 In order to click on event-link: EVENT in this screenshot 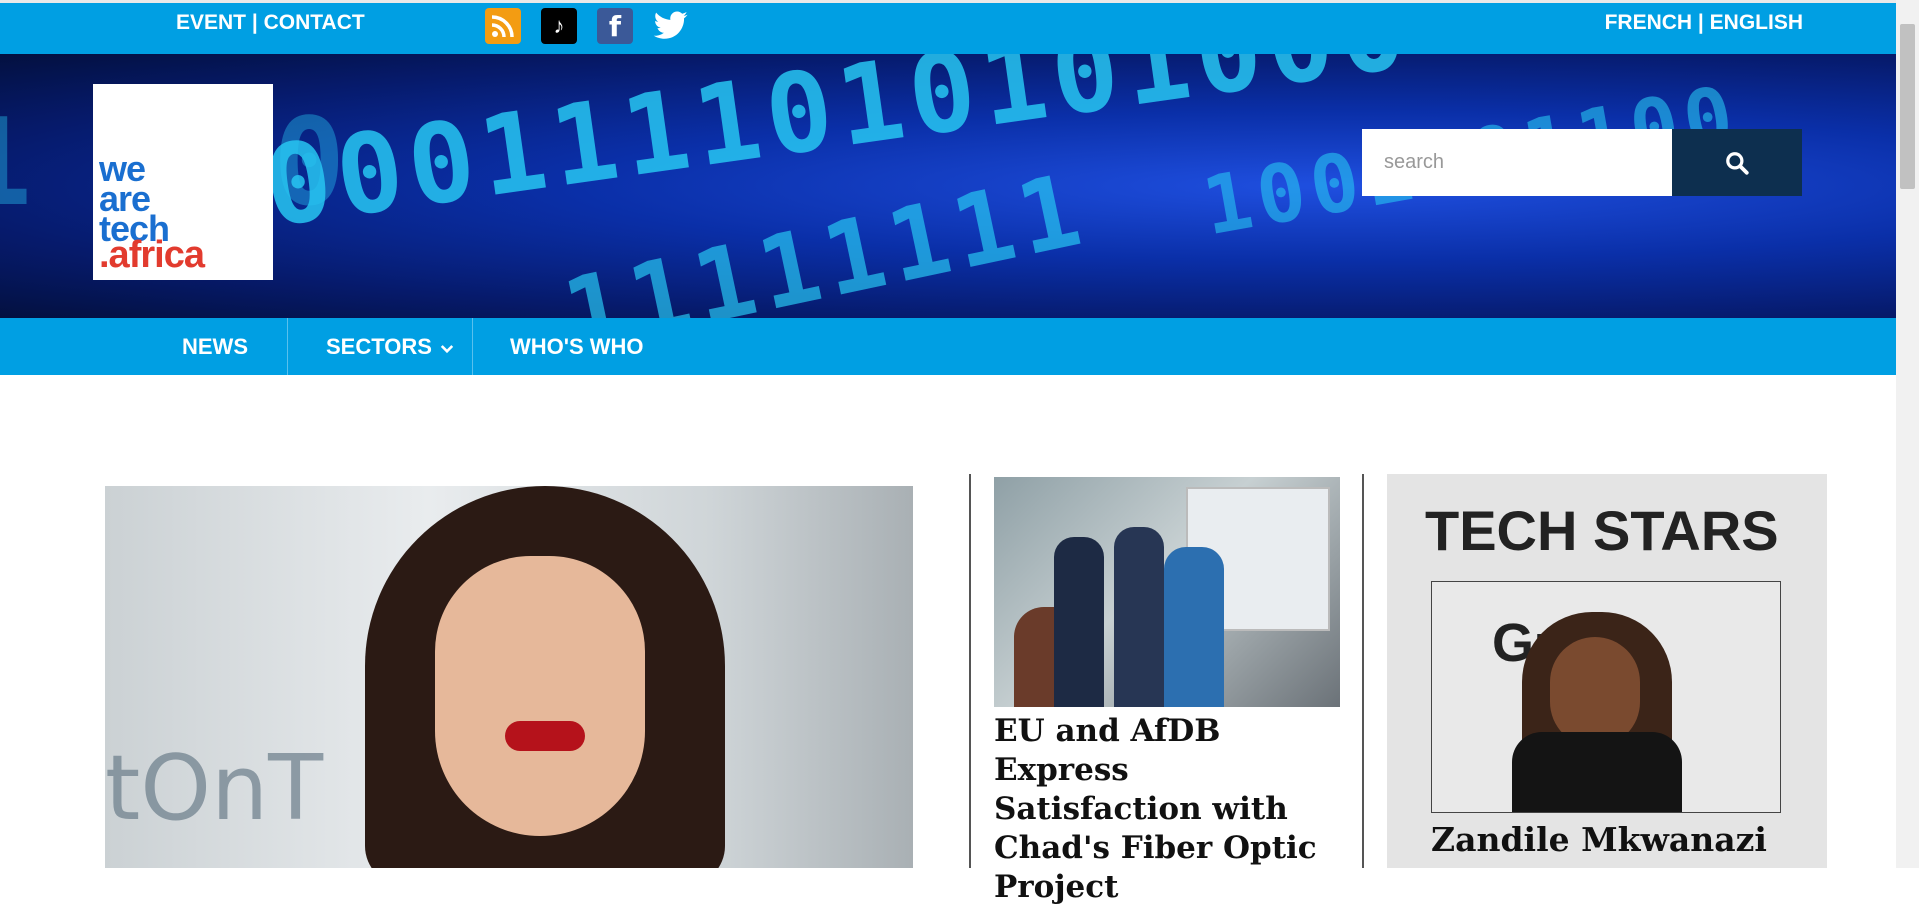, I will do `click(211, 22)`.